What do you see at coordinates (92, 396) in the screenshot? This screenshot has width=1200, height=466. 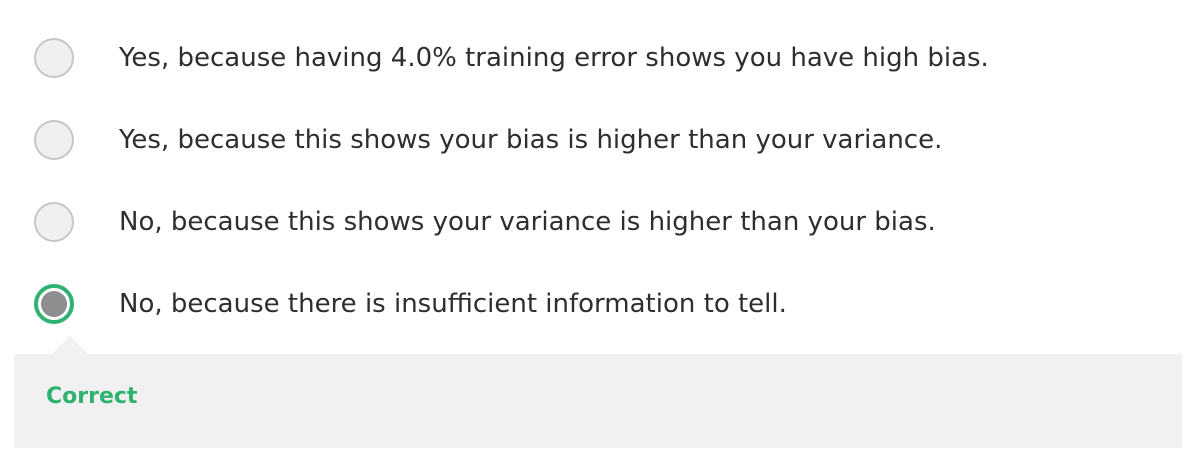 I see `feedback-status: Correct` at bounding box center [92, 396].